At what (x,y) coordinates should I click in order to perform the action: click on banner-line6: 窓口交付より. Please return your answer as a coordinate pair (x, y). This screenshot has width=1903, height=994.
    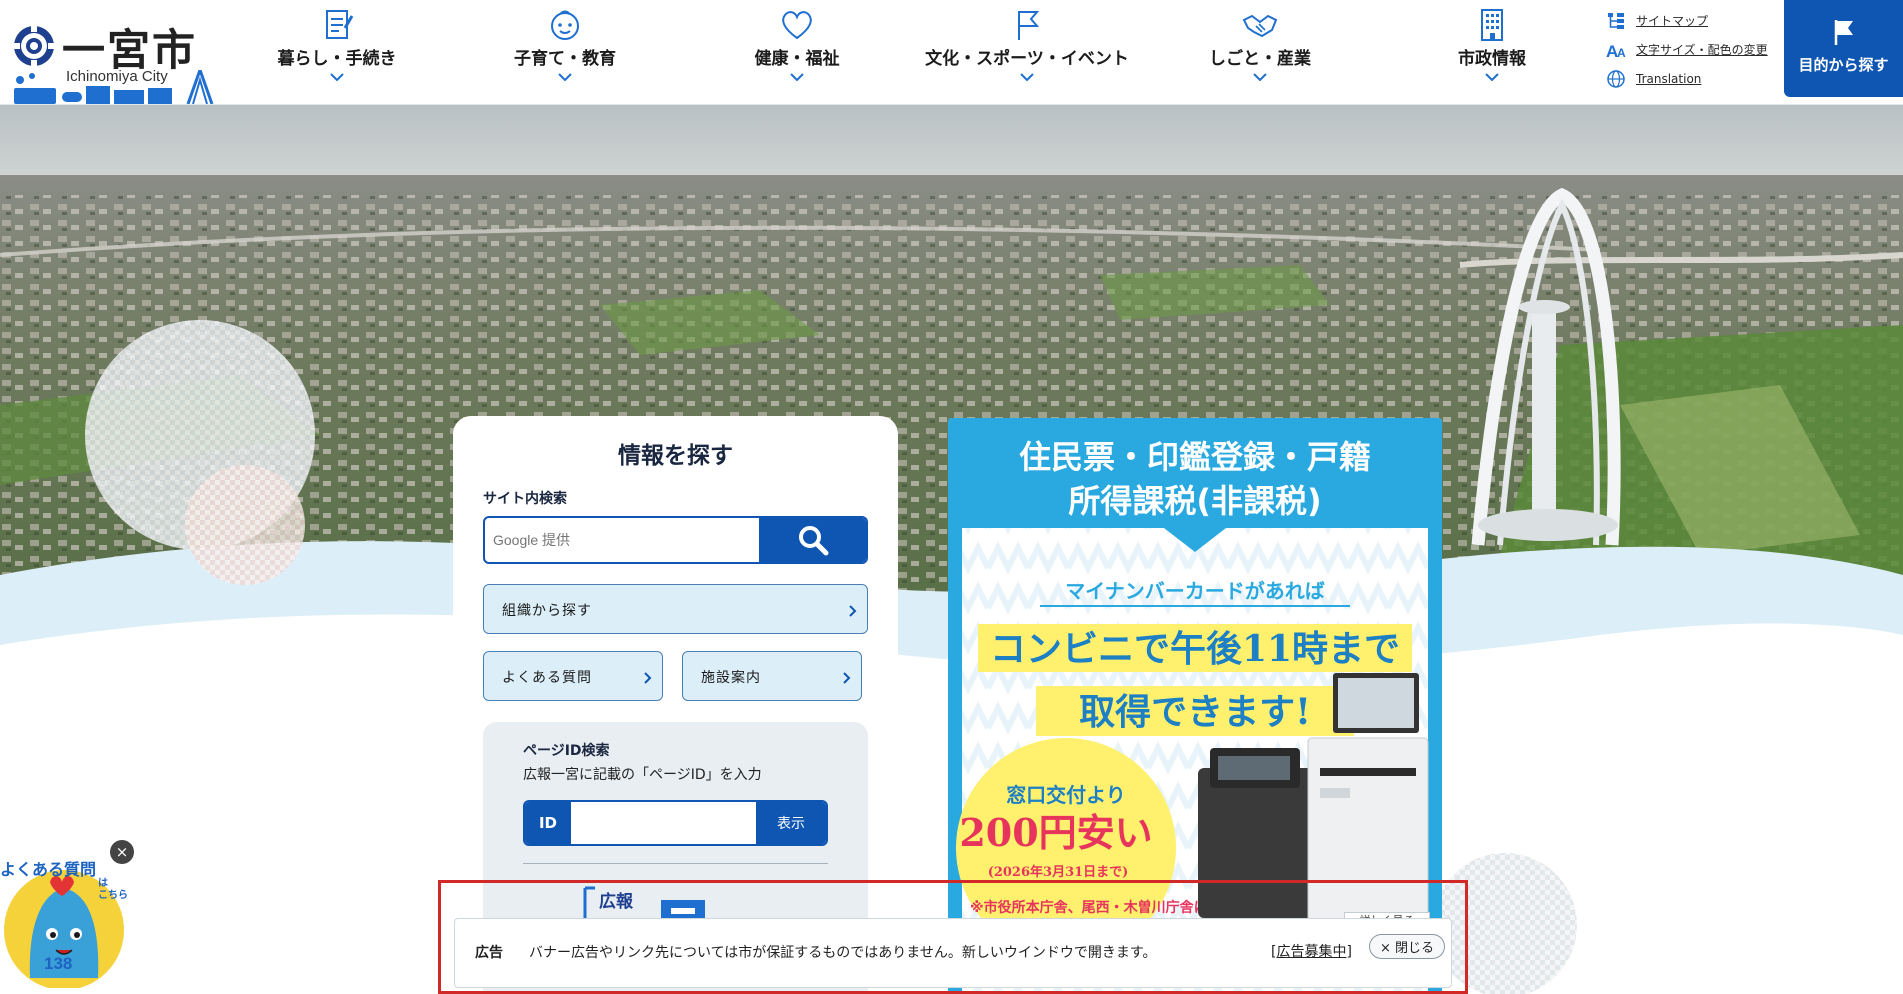
    Looking at the image, I should click on (1066, 795).